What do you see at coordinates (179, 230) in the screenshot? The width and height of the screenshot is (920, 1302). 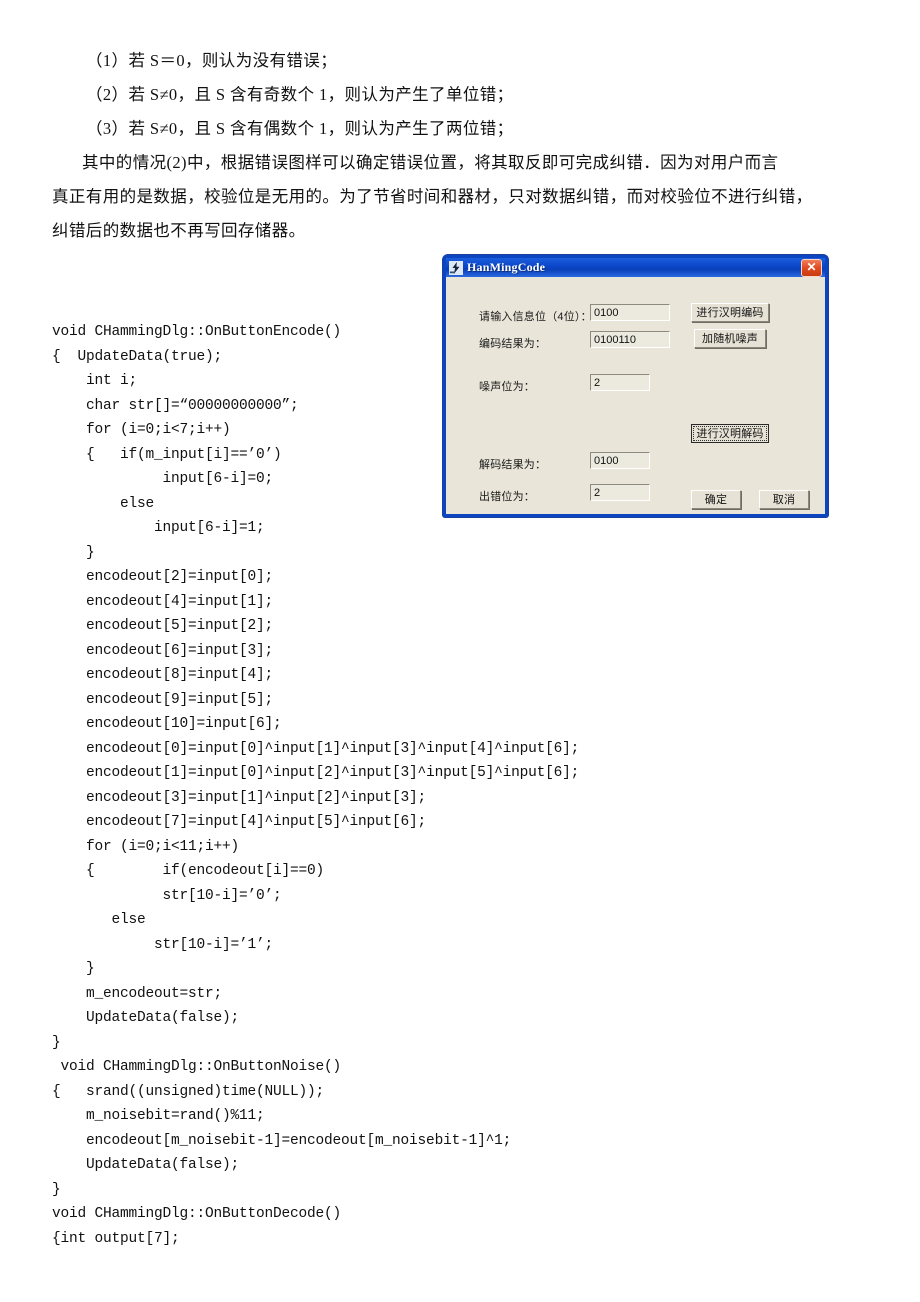 I see `prose-line: 纠错后的数据也不再写回存储器。` at bounding box center [179, 230].